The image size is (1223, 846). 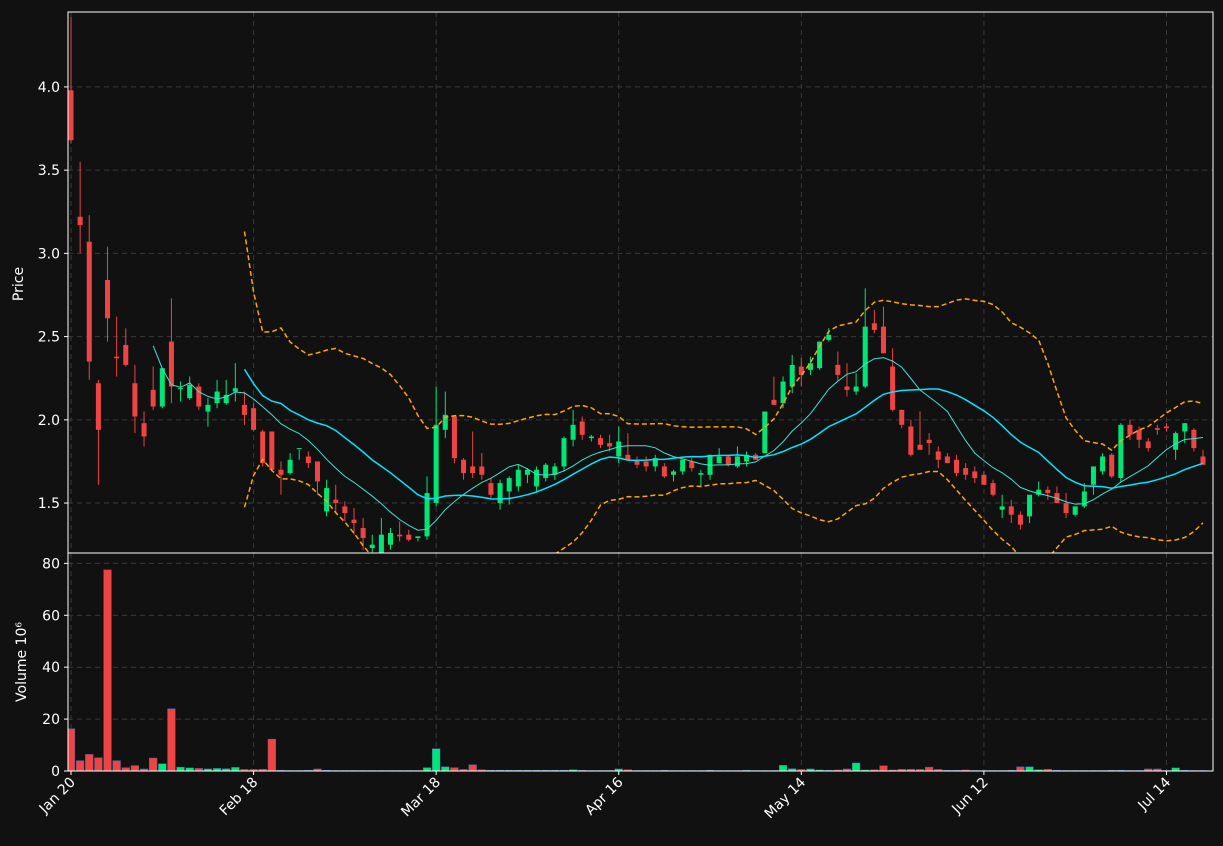 What do you see at coordinates (55, 772) in the screenshot?
I see `volume-tick-label: 0` at bounding box center [55, 772].